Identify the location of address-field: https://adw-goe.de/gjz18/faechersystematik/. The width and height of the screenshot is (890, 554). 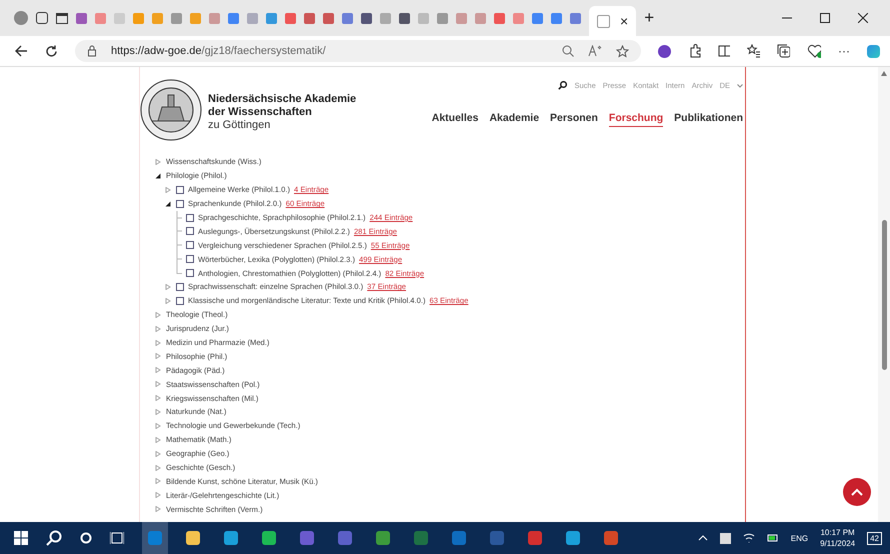
(358, 51).